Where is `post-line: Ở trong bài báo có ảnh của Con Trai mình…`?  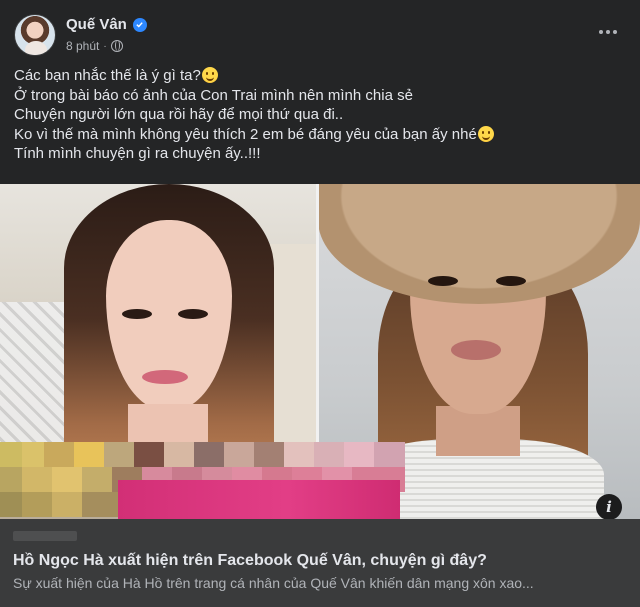 post-line: Ở trong bài báo có ảnh của Con Trai mình… is located at coordinates (213, 95).